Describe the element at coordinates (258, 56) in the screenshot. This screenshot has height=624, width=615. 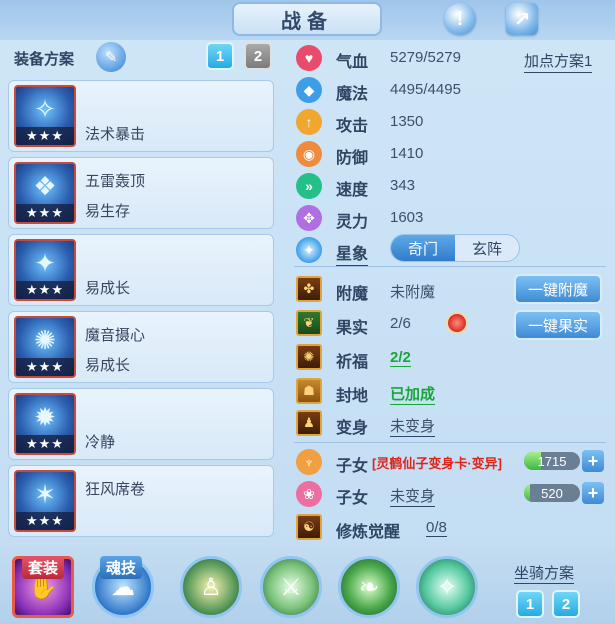
I see `equip-plan-2-button: 2` at that location.